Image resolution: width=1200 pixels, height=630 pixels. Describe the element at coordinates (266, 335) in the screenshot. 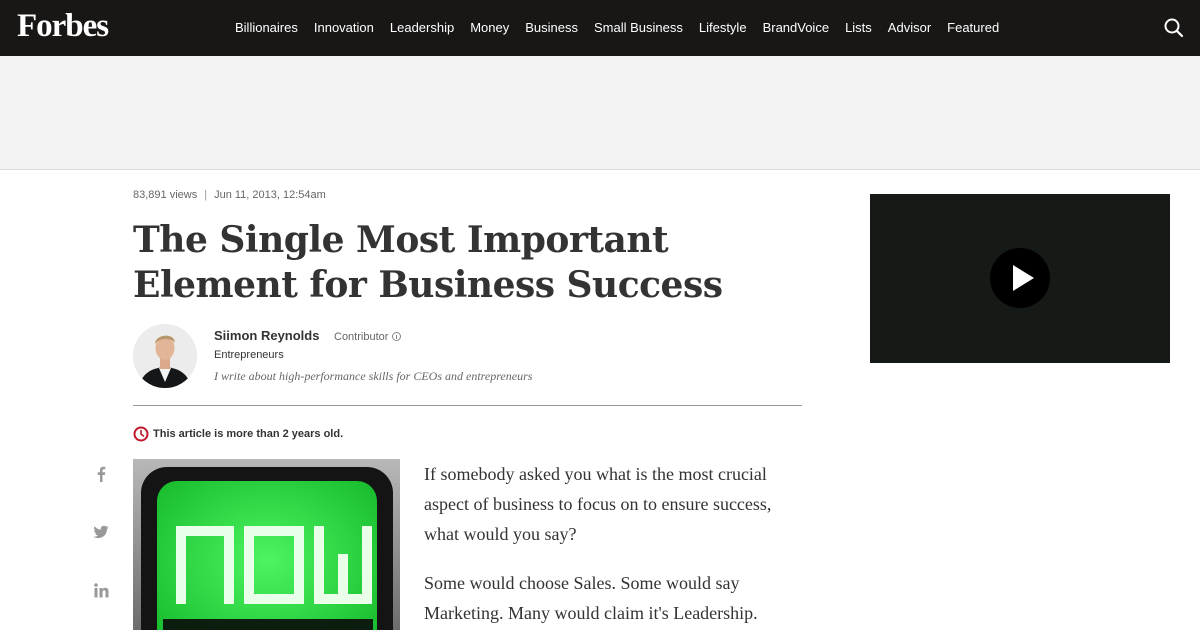

I see `author-name: Siimon Reynolds` at that location.